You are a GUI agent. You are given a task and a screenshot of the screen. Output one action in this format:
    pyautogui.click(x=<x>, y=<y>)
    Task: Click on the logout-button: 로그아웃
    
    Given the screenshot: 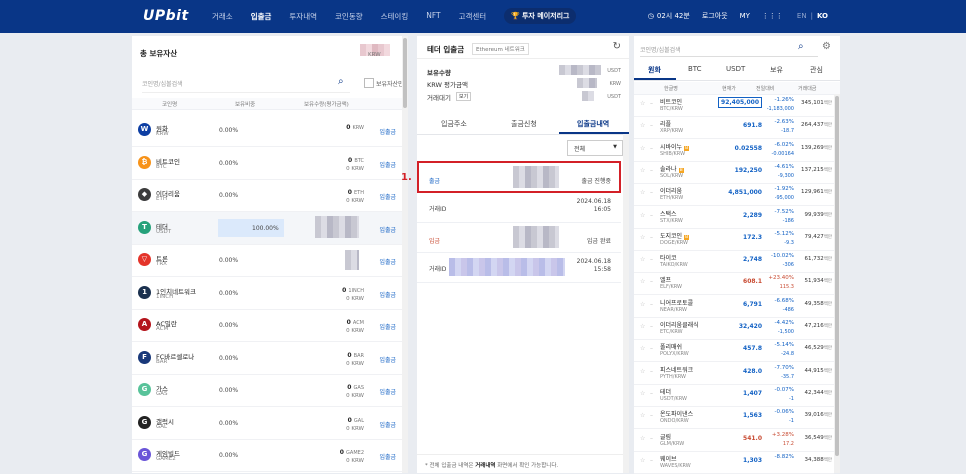 What is the action you would take?
    pyautogui.click(x=715, y=16)
    